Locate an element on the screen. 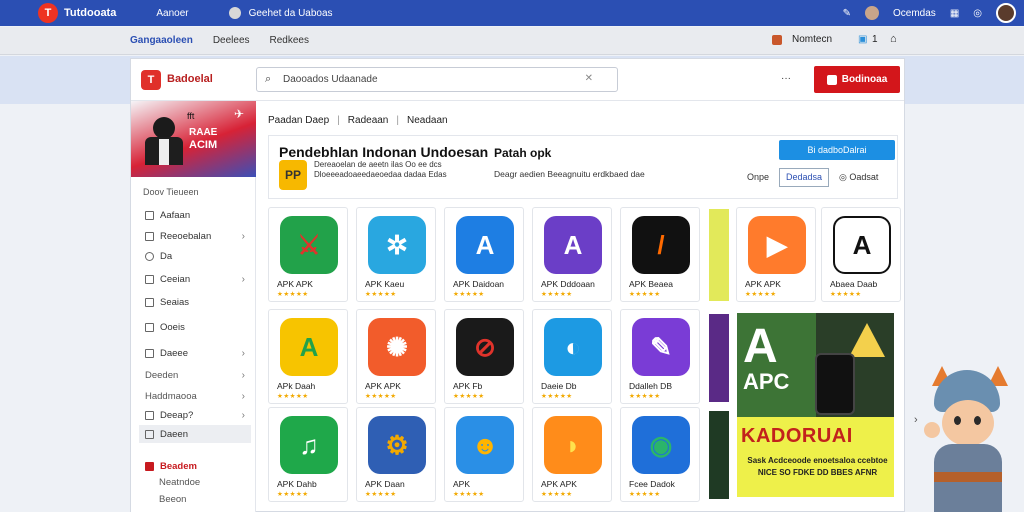  app-name: APK Kaeu is located at coordinates (385, 284).